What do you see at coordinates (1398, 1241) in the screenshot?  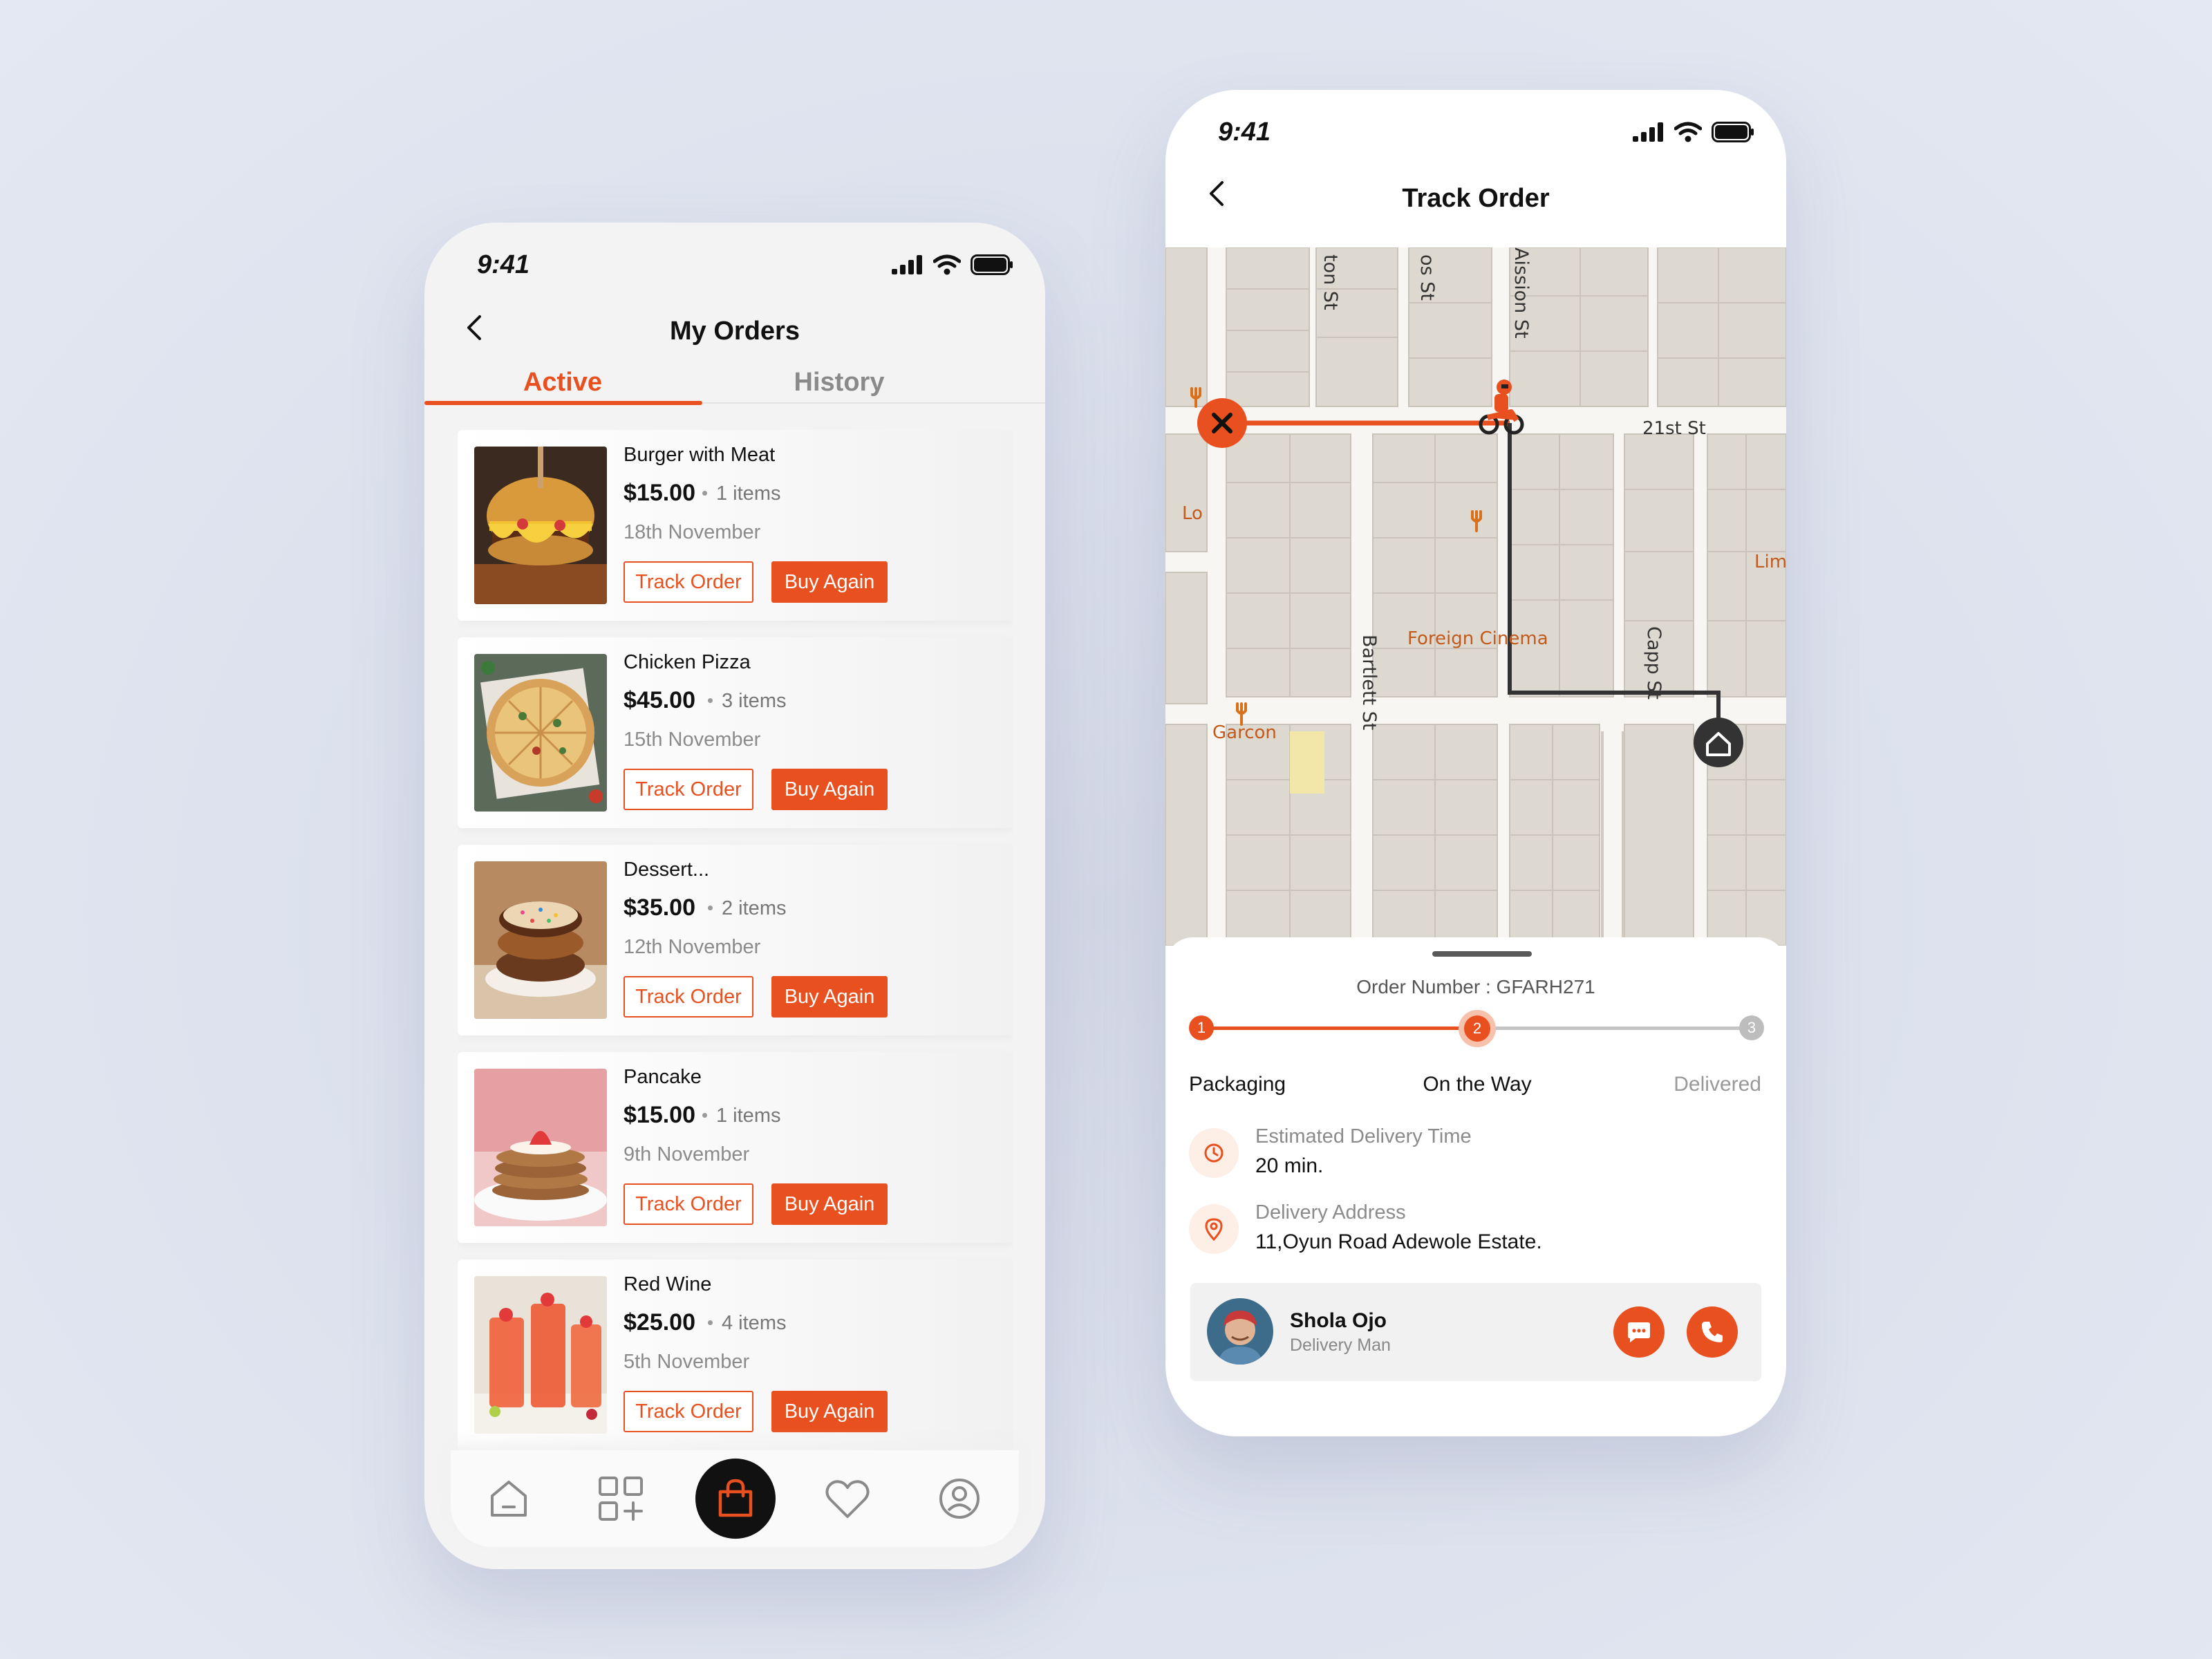 I see `address-value: 11,Oyun Road Adewole Estate.` at bounding box center [1398, 1241].